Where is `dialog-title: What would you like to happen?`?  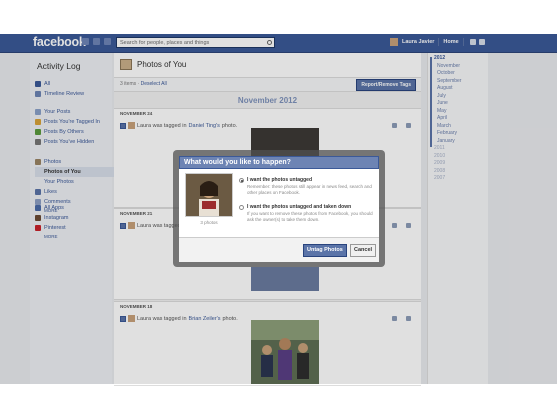
dialog-title: What would you like to happen? is located at coordinates (279, 162).